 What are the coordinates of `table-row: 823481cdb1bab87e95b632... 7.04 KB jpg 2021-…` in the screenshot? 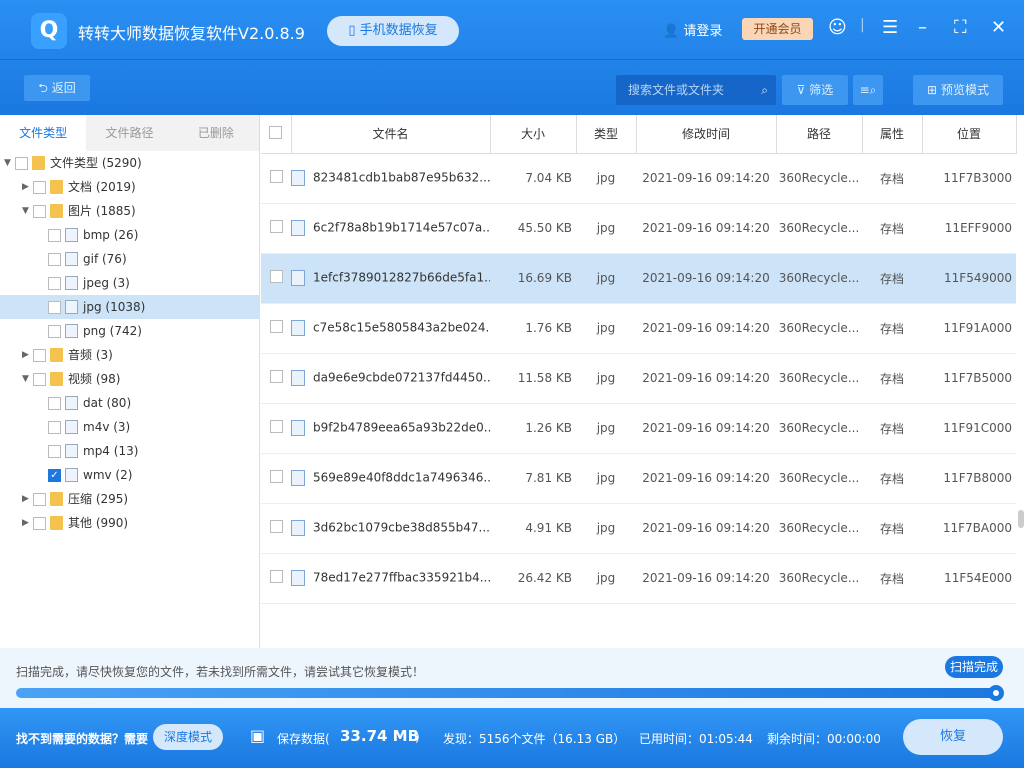 It's located at (638, 178).